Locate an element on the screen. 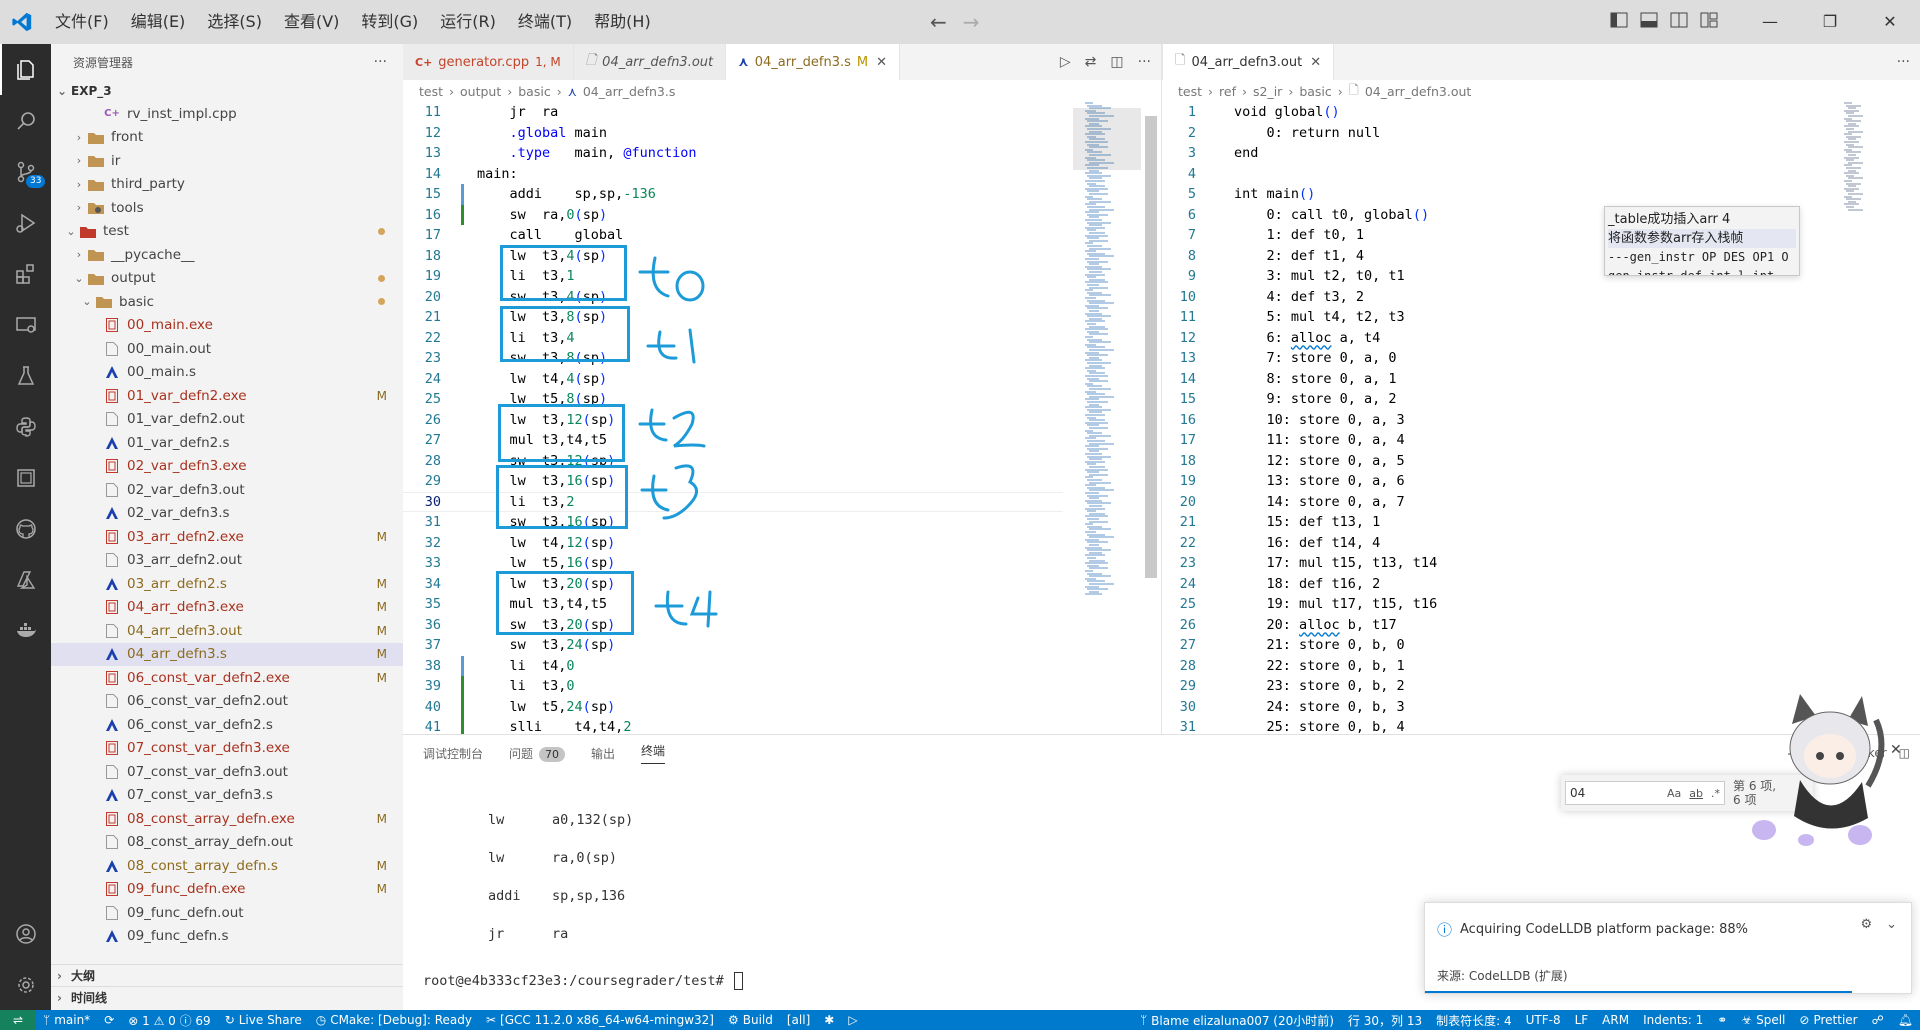 The height and width of the screenshot is (1030, 1920). code-line: 19 13: store 0, a, 6 is located at coordinates (1492, 481).